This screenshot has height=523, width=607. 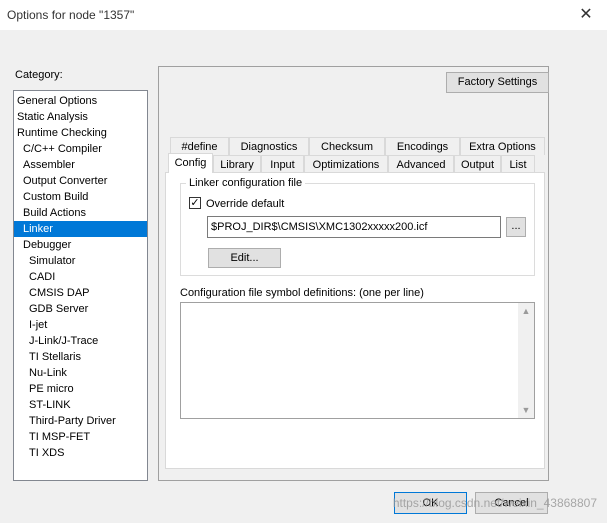 I want to click on category-item: GDB Server, so click(x=80, y=309).